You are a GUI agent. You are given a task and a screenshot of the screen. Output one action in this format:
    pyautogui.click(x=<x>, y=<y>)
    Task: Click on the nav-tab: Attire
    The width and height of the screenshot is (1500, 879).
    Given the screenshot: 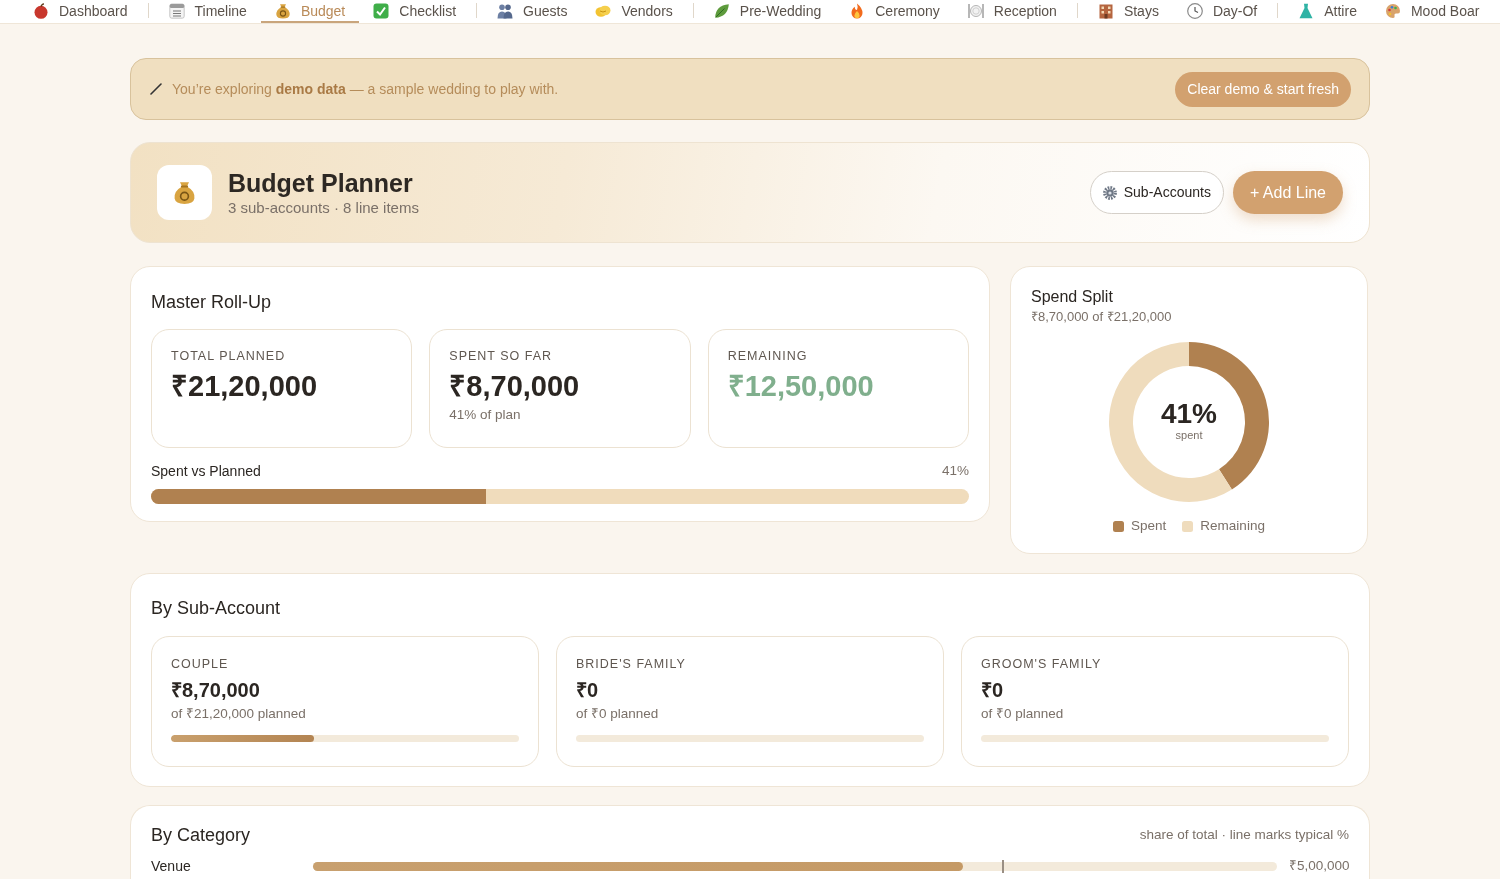 What is the action you would take?
    pyautogui.click(x=1327, y=11)
    